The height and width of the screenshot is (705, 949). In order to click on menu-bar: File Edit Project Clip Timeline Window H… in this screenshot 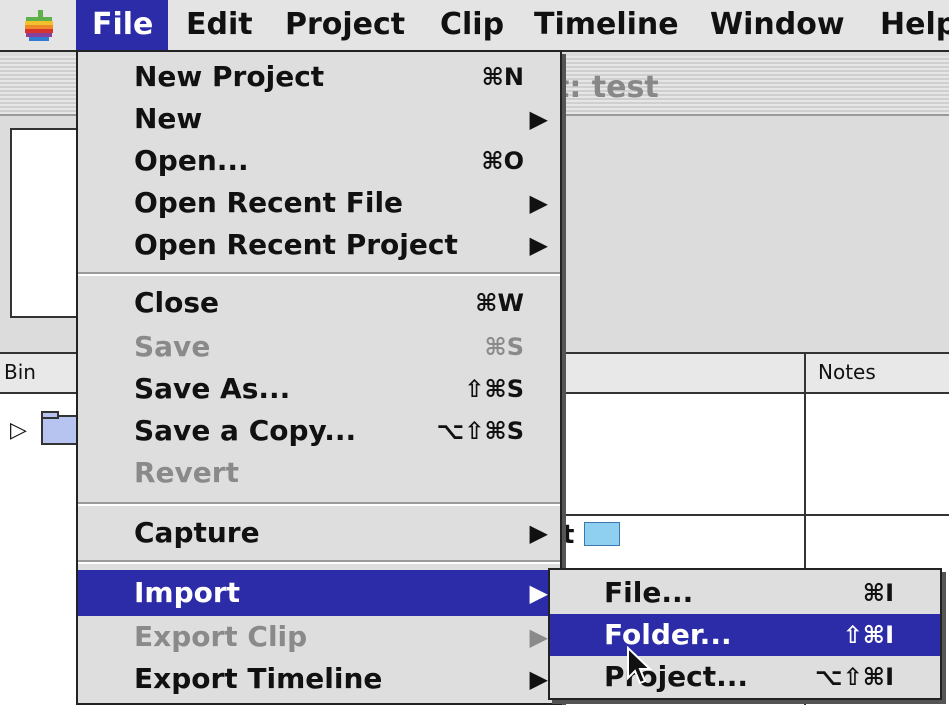, I will do `click(474, 26)`.